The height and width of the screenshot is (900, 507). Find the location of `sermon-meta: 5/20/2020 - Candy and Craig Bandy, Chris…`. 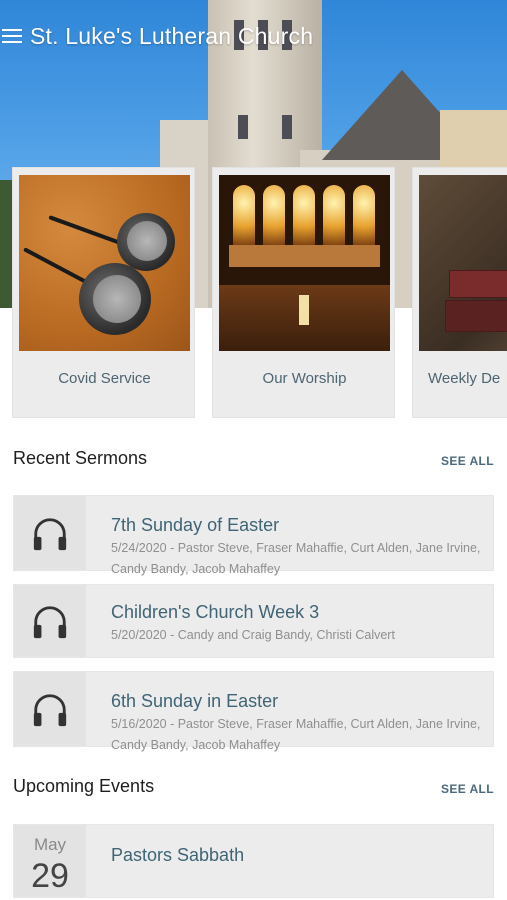

sermon-meta: 5/20/2020 - Candy and Craig Bandy, Chris… is located at coordinates (253, 635).